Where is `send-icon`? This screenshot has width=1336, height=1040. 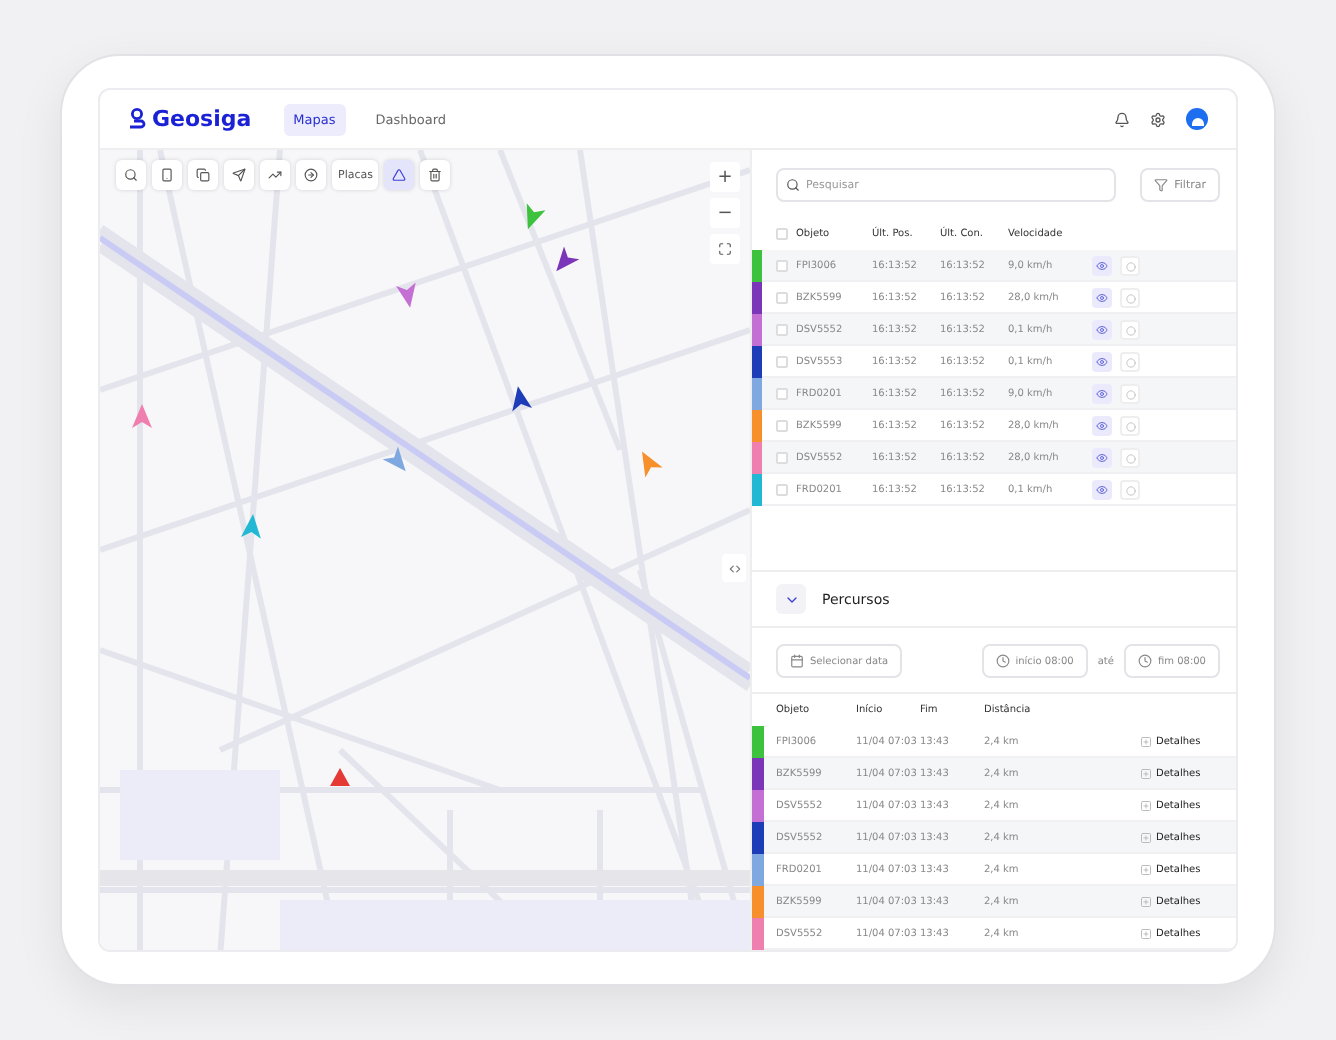
send-icon is located at coordinates (239, 175).